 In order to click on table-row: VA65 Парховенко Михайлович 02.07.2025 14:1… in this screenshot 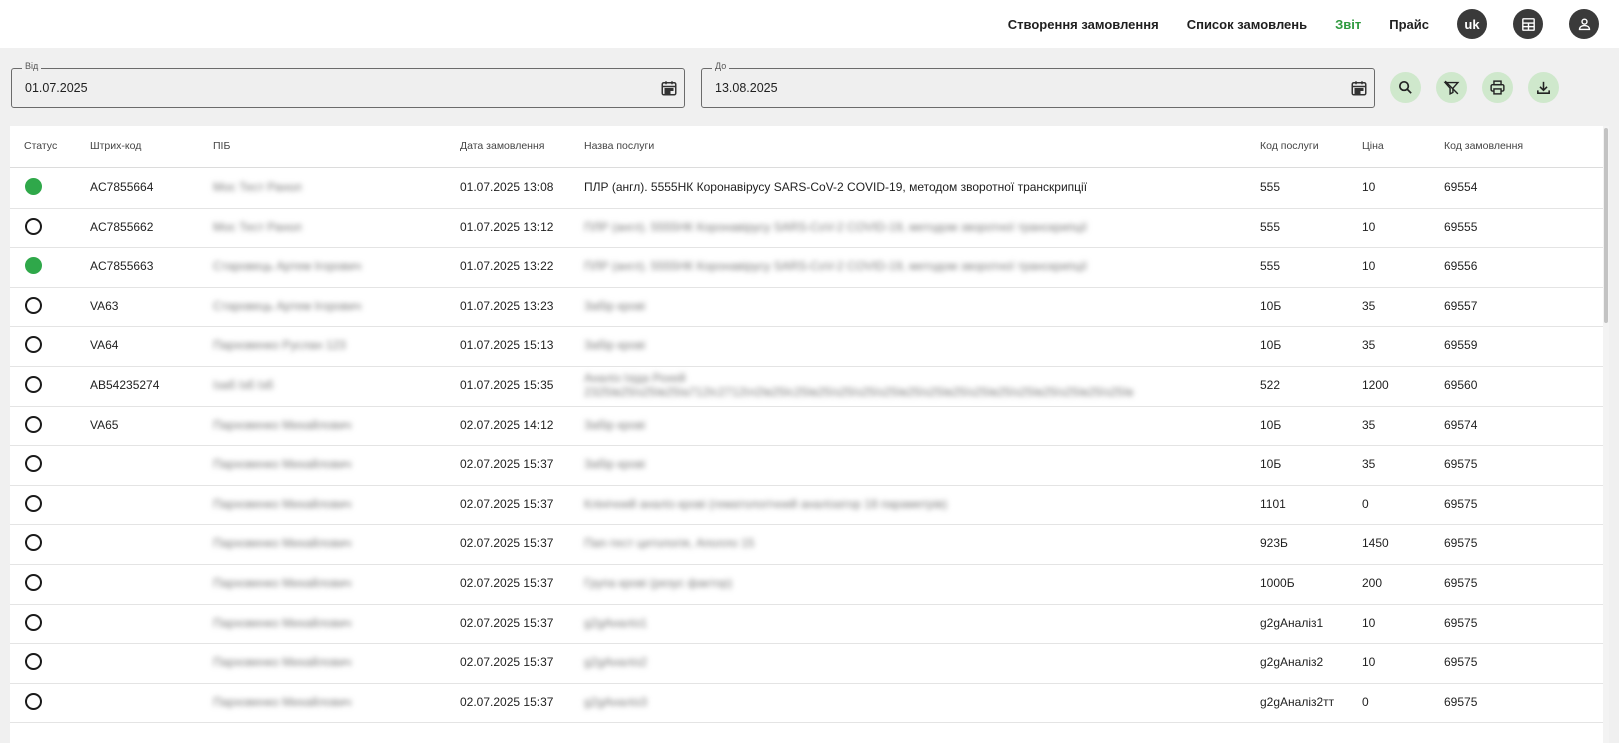, I will do `click(806, 426)`.